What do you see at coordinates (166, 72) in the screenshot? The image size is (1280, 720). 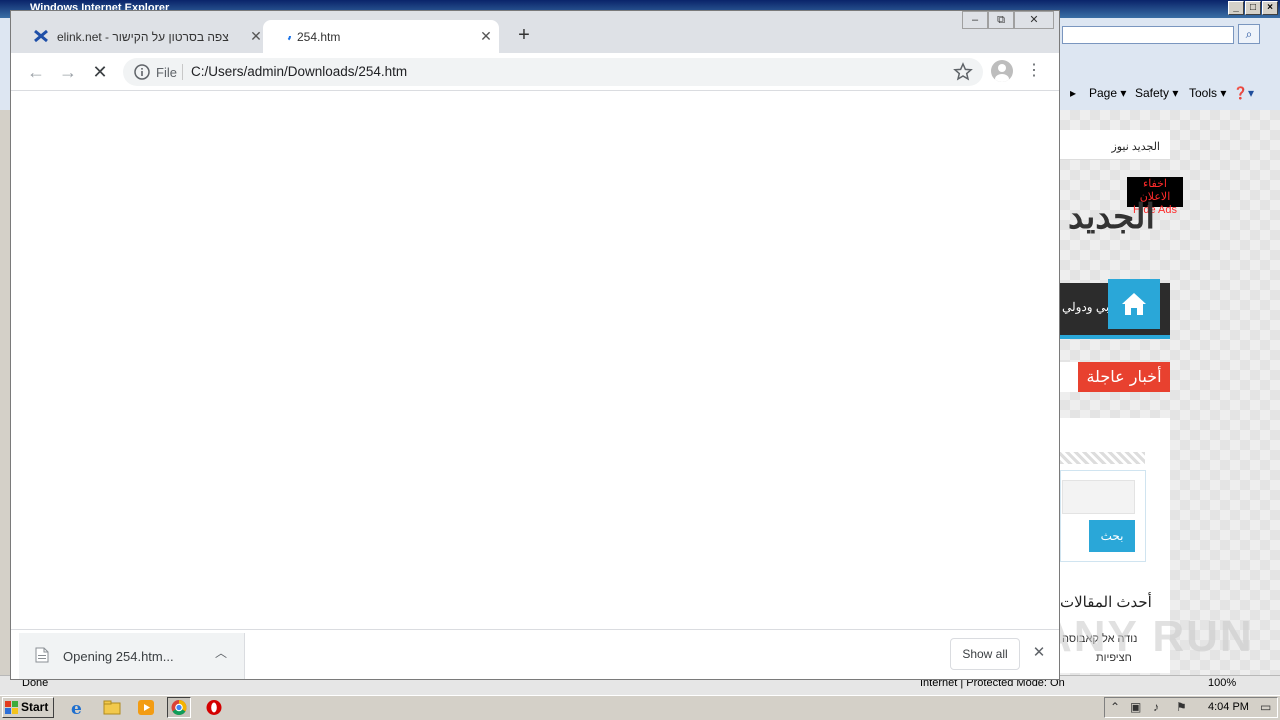 I see `file-scheme-chip: File` at bounding box center [166, 72].